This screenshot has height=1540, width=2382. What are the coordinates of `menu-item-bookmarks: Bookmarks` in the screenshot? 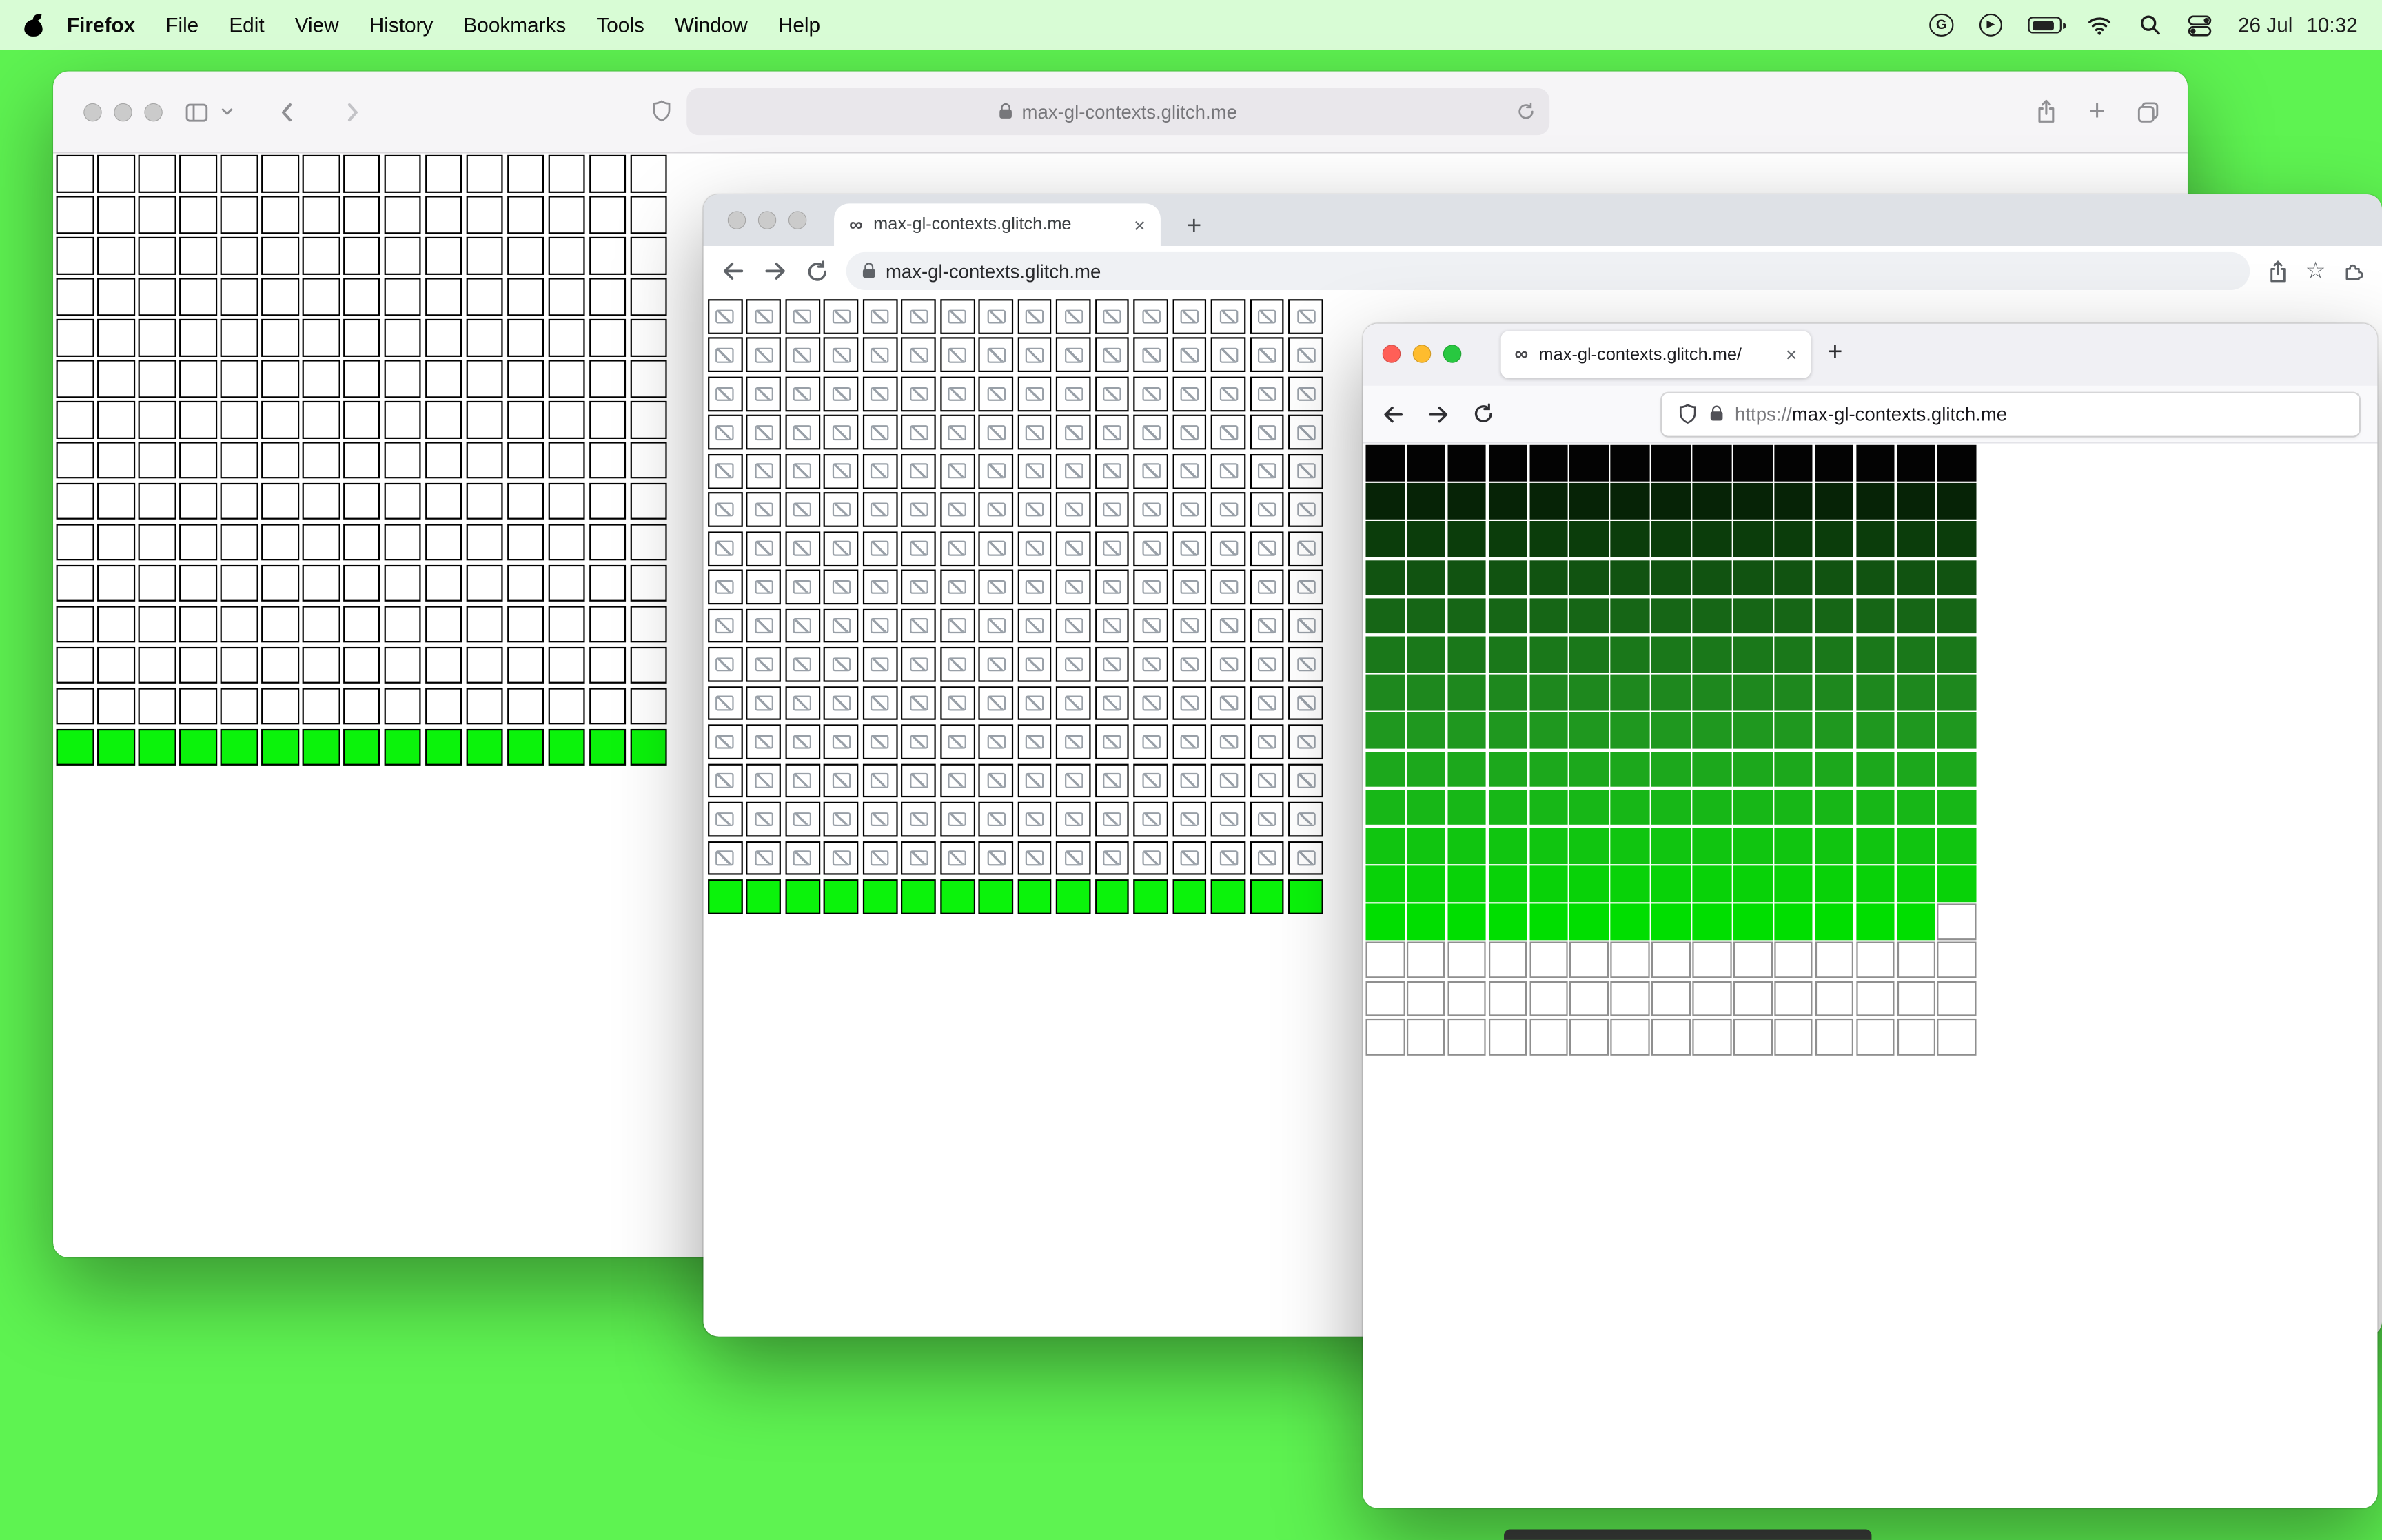 It's located at (514, 25).